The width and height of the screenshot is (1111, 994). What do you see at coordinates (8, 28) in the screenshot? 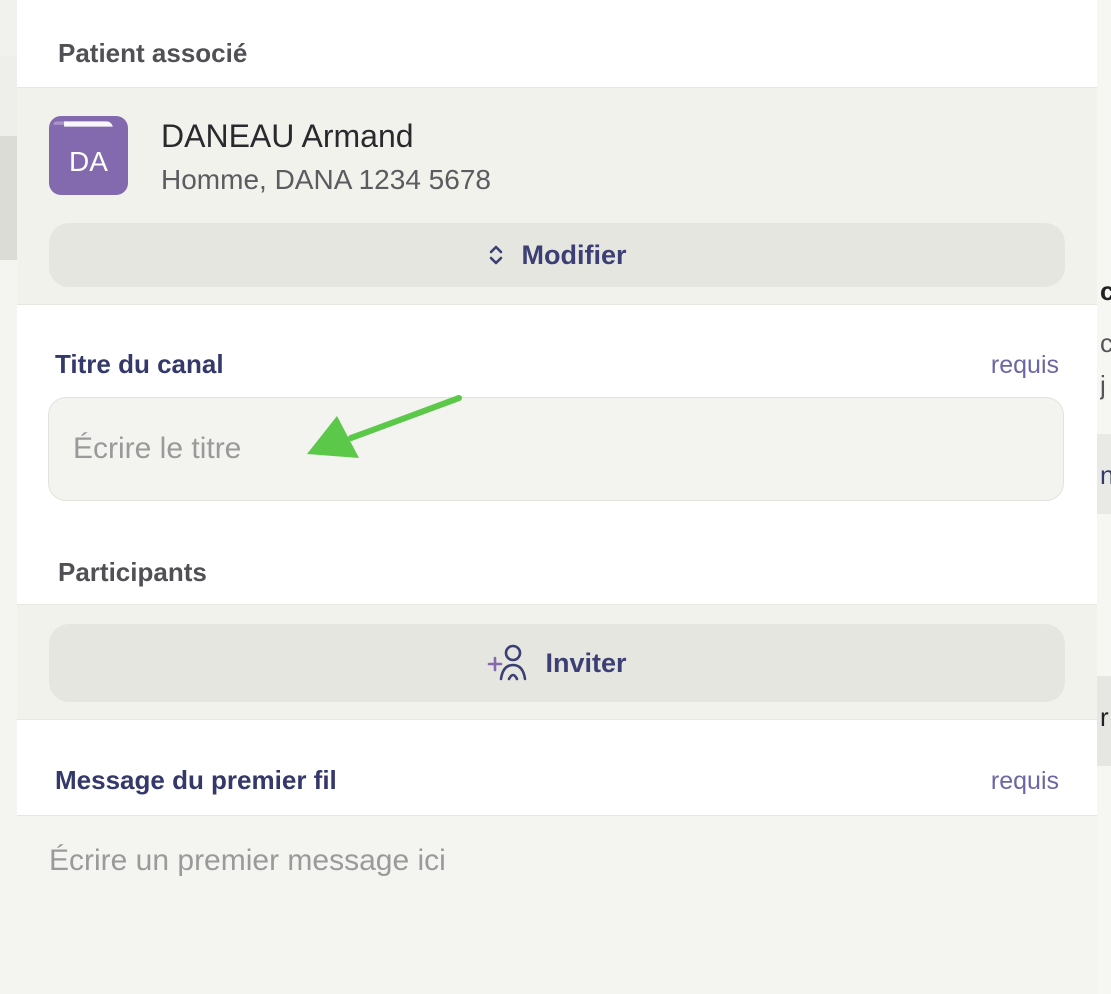
I see `background-left-top` at bounding box center [8, 28].